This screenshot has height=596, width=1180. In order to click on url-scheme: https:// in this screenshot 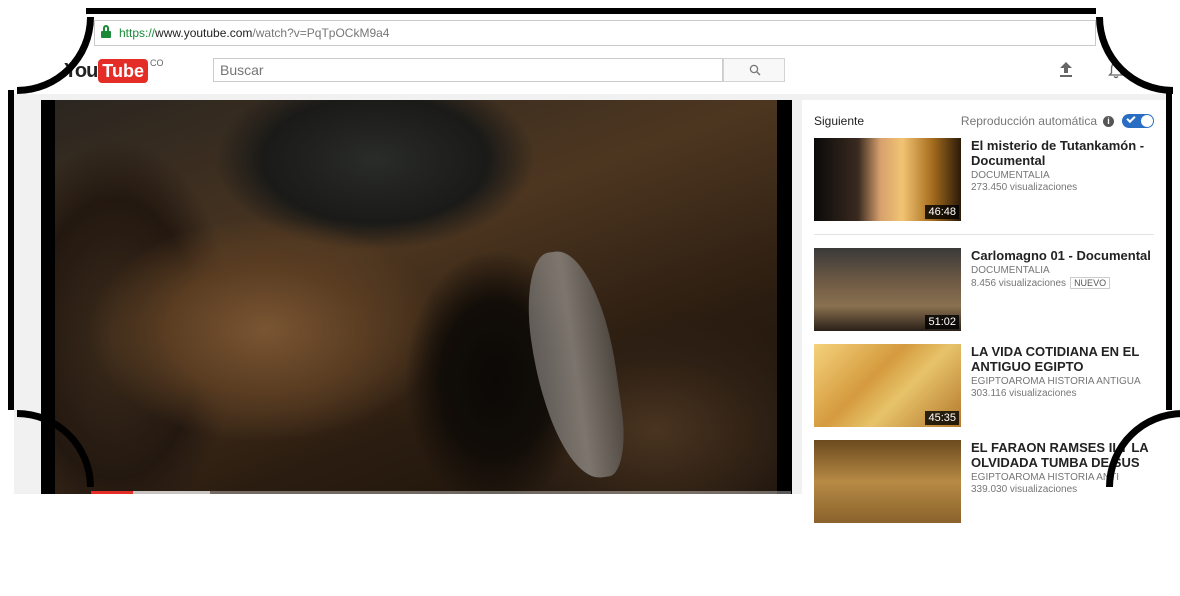, I will do `click(137, 33)`.